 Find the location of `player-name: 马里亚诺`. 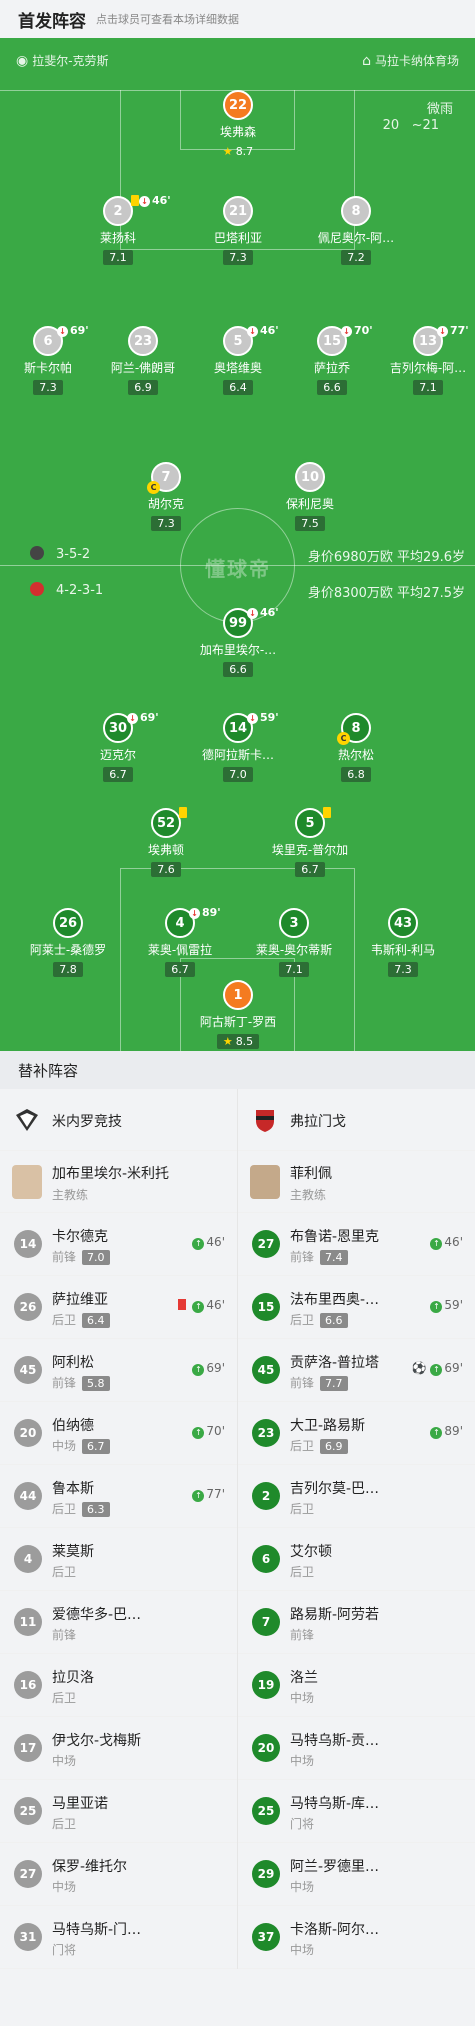

player-name: 马里亚诺 is located at coordinates (80, 1804).